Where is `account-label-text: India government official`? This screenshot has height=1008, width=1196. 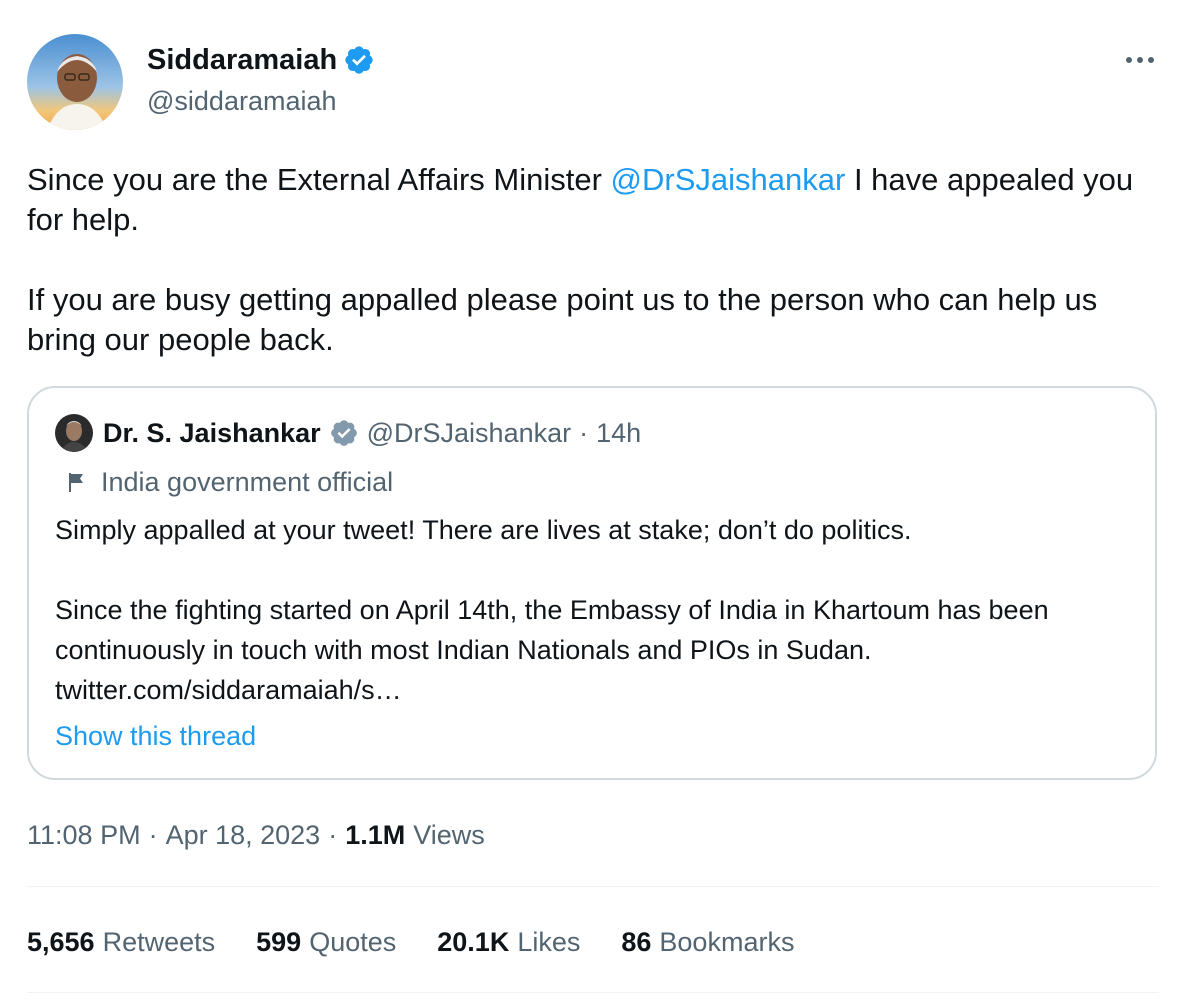 account-label-text: India government official is located at coordinates (247, 481).